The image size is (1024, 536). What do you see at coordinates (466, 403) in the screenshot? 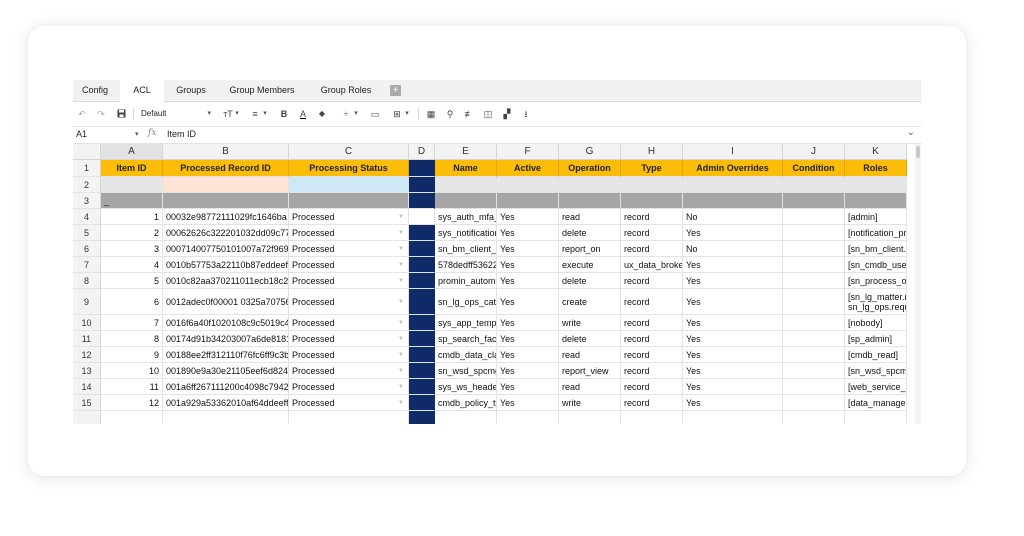
I see `table-cell: cmdb_policy_ty` at bounding box center [466, 403].